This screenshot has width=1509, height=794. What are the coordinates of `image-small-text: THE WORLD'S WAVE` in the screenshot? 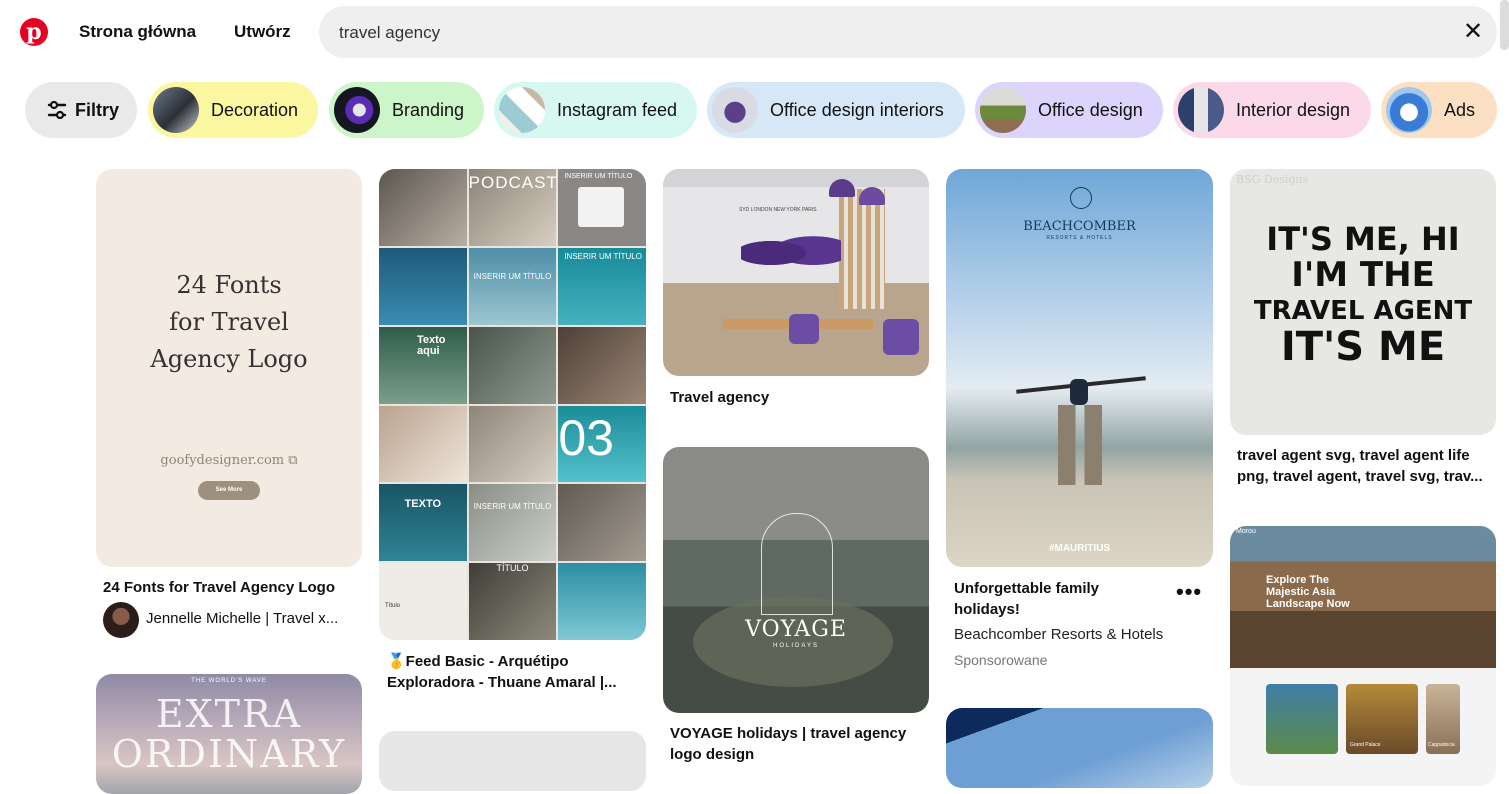 It's located at (229, 681).